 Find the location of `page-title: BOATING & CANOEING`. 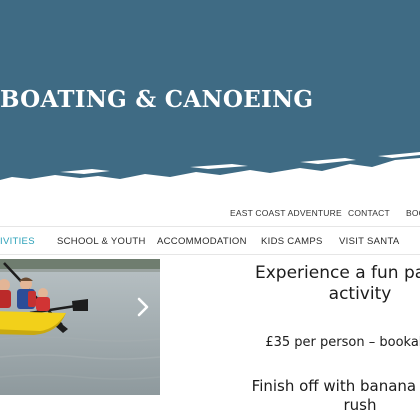

page-title: BOATING & CANOEING is located at coordinates (157, 99).